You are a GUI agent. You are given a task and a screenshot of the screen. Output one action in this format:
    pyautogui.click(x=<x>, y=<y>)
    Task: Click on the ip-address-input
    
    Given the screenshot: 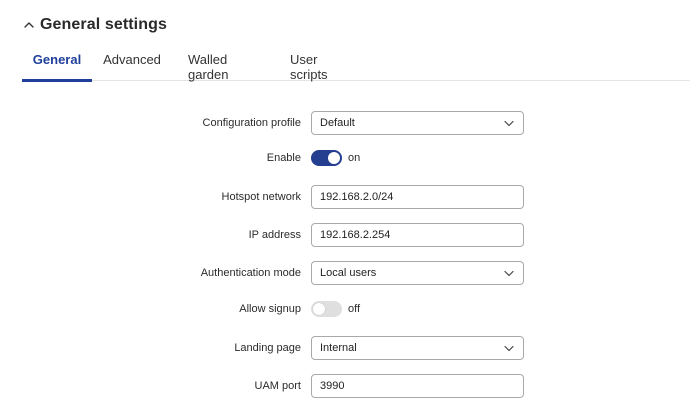 What is the action you would take?
    pyautogui.click(x=415, y=235)
    